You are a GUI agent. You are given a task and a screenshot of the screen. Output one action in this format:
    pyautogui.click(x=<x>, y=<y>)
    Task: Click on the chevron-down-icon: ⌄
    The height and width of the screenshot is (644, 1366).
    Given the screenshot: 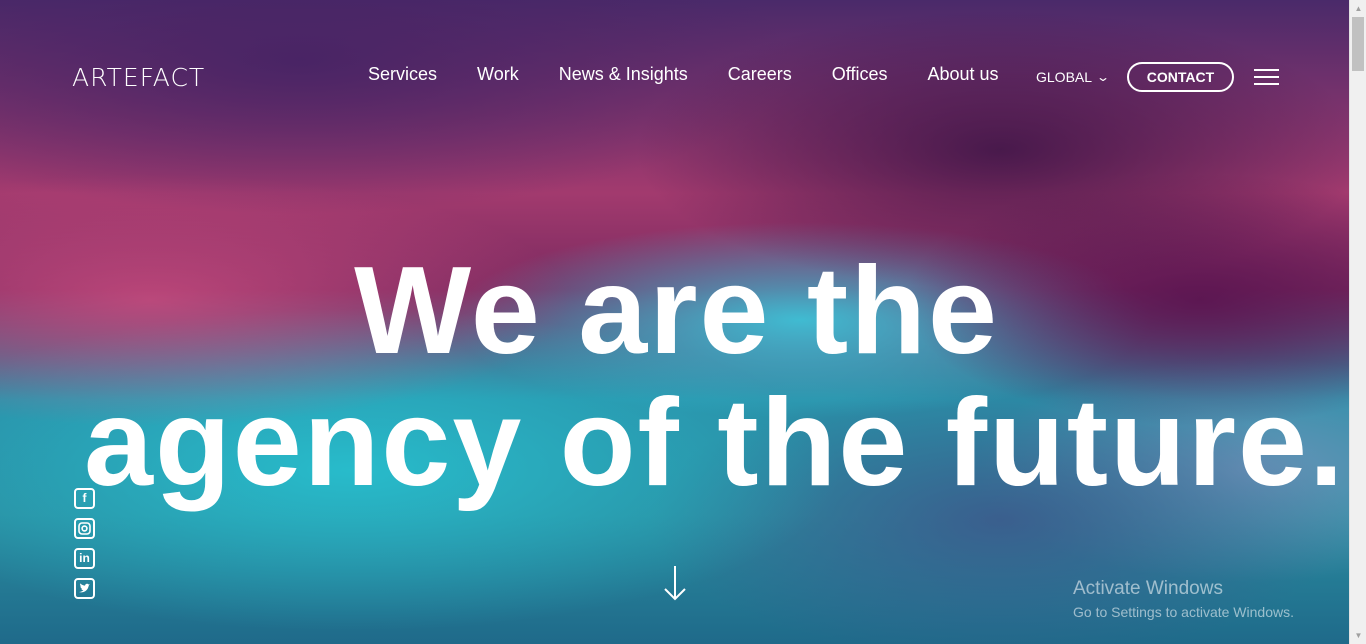 What is the action you would take?
    pyautogui.click(x=1103, y=77)
    